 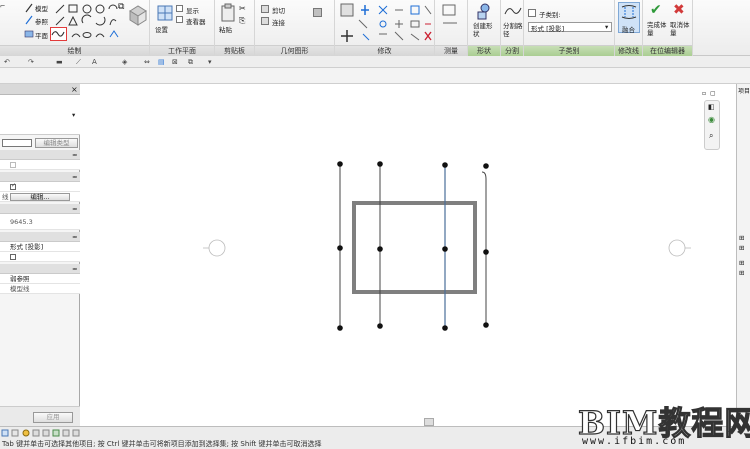 I want to click on plane-icon, so click(x=29, y=34).